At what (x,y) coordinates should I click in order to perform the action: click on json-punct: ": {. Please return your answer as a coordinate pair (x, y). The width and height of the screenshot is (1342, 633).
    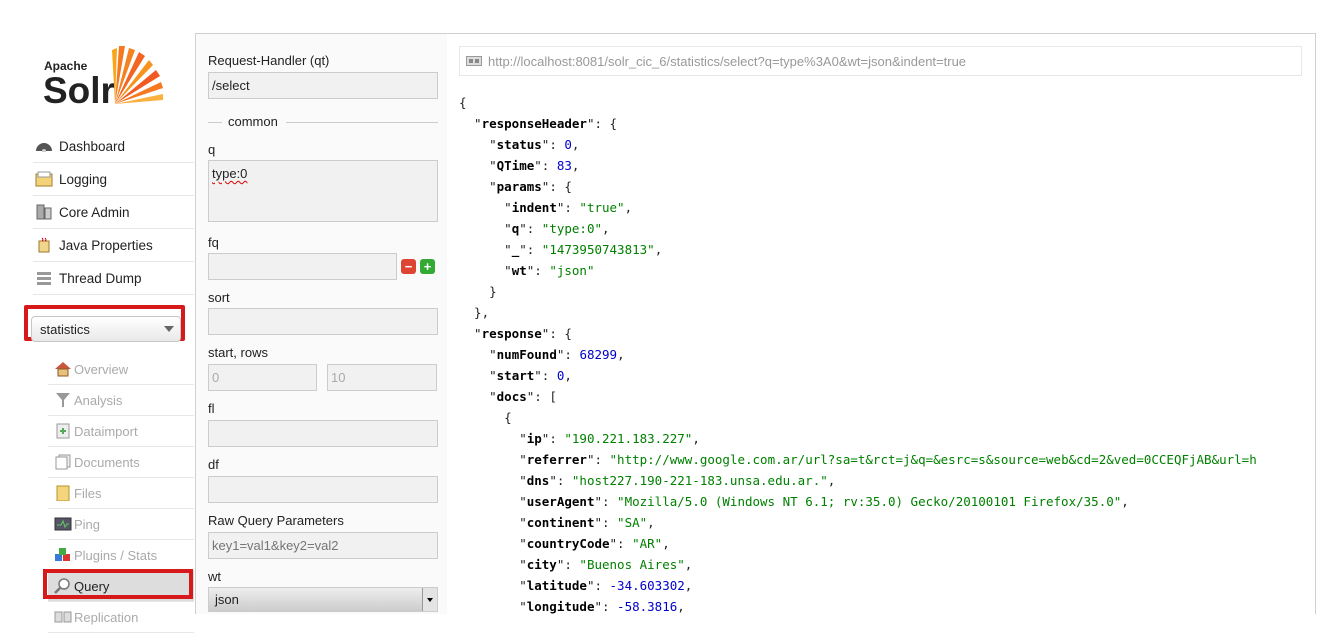
    Looking at the image, I should click on (556, 186).